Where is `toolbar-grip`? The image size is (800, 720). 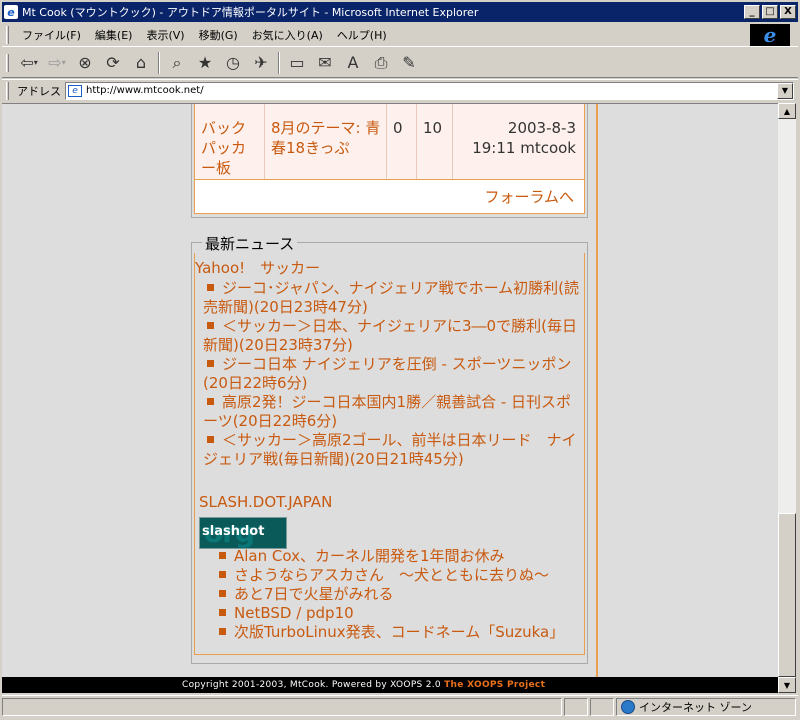 toolbar-grip is located at coordinates (7, 62).